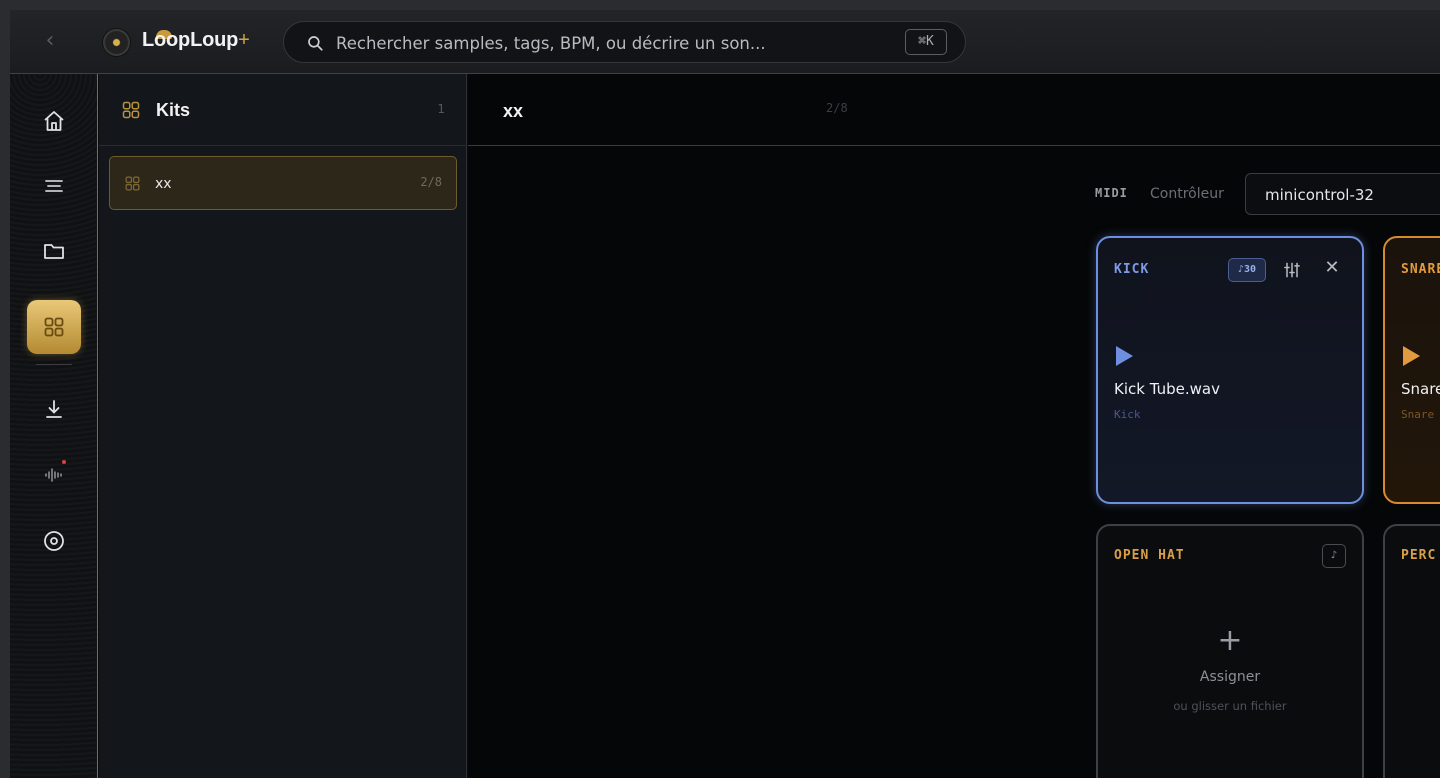 The image size is (1440, 778). What do you see at coordinates (926, 42) in the screenshot?
I see `search-shortcut-badge: ⌘K` at bounding box center [926, 42].